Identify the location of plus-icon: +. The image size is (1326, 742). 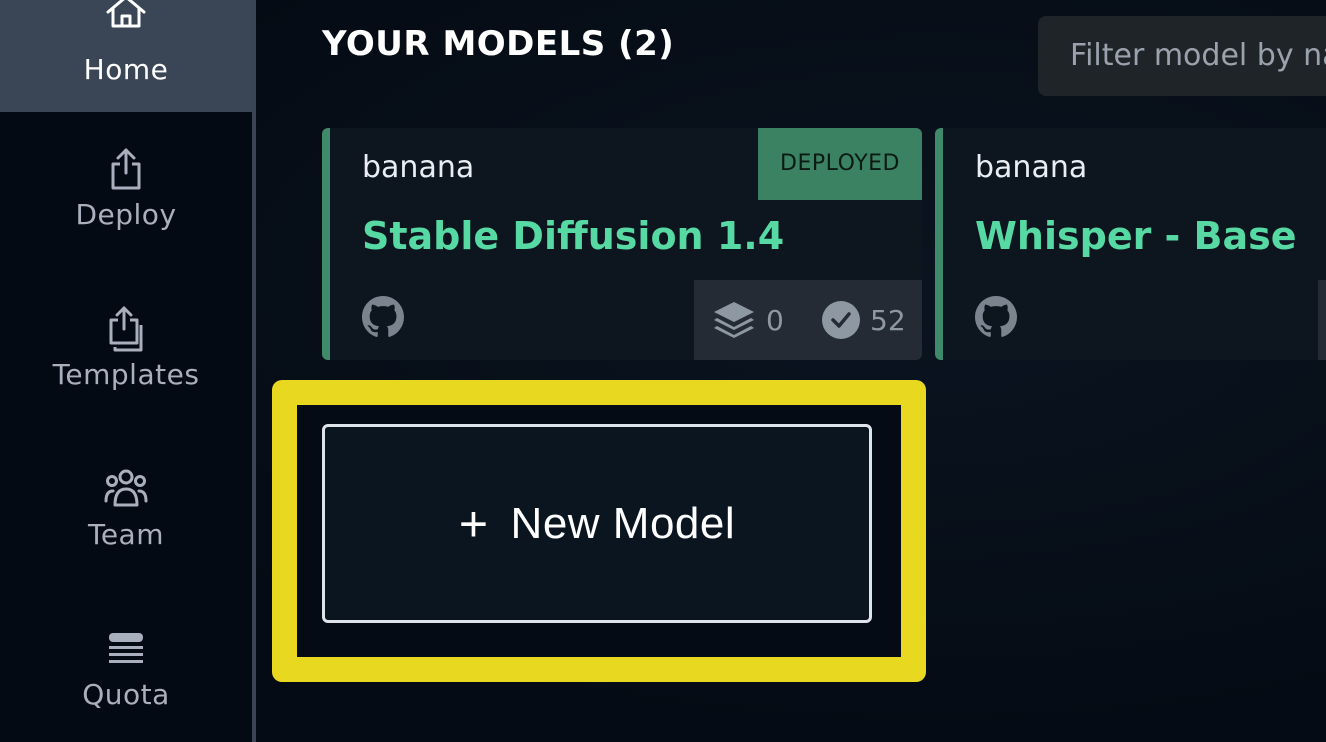
(473, 523).